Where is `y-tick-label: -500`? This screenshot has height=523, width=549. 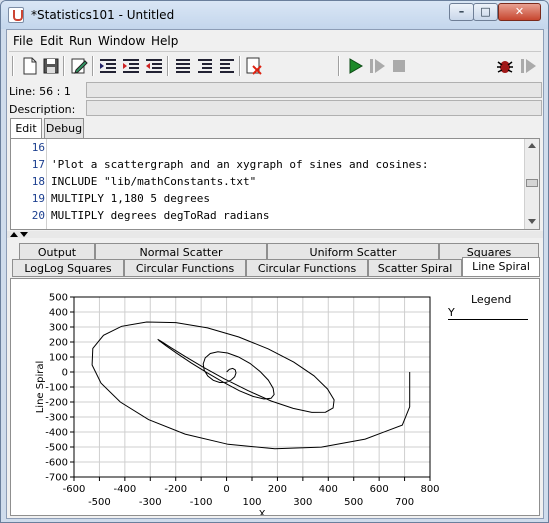
y-tick-label: -500 is located at coordinates (56, 448).